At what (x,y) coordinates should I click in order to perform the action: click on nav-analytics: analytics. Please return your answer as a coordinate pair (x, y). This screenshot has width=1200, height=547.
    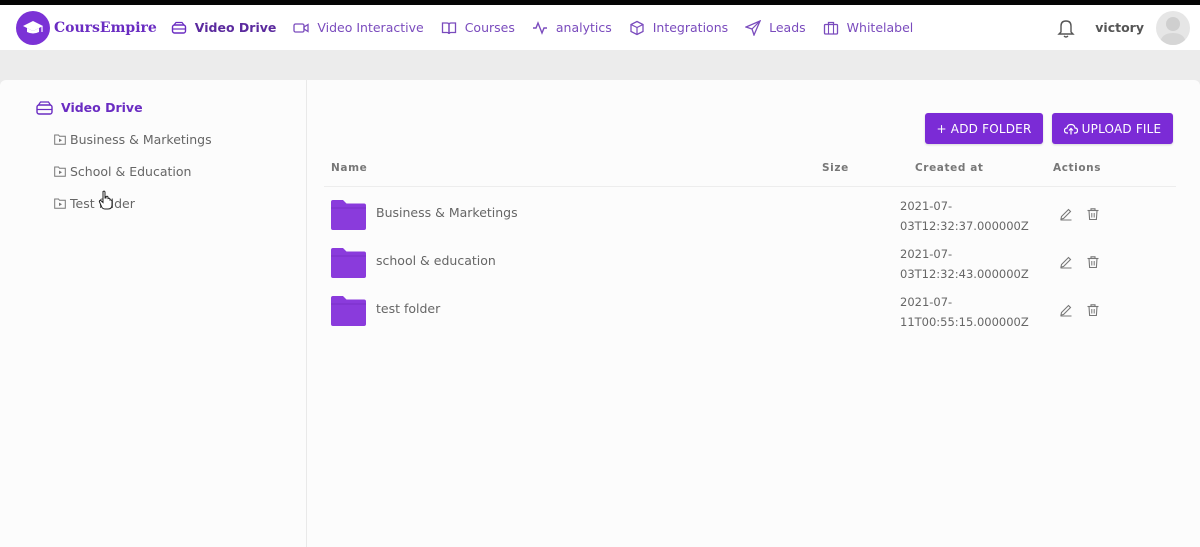
    Looking at the image, I should click on (572, 28).